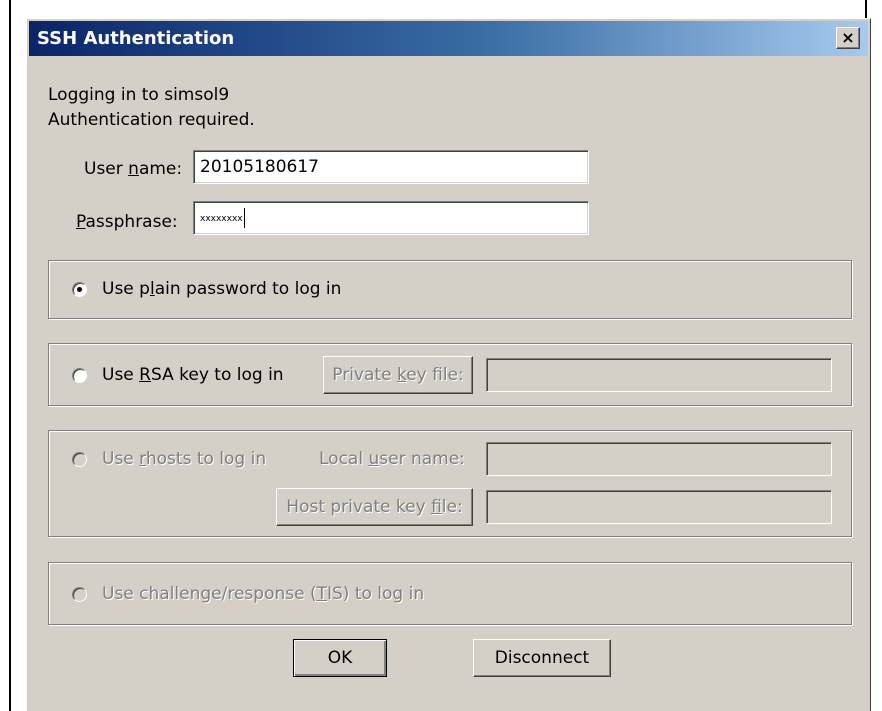  I want to click on passphrase-label: Passphrase:, so click(127, 222).